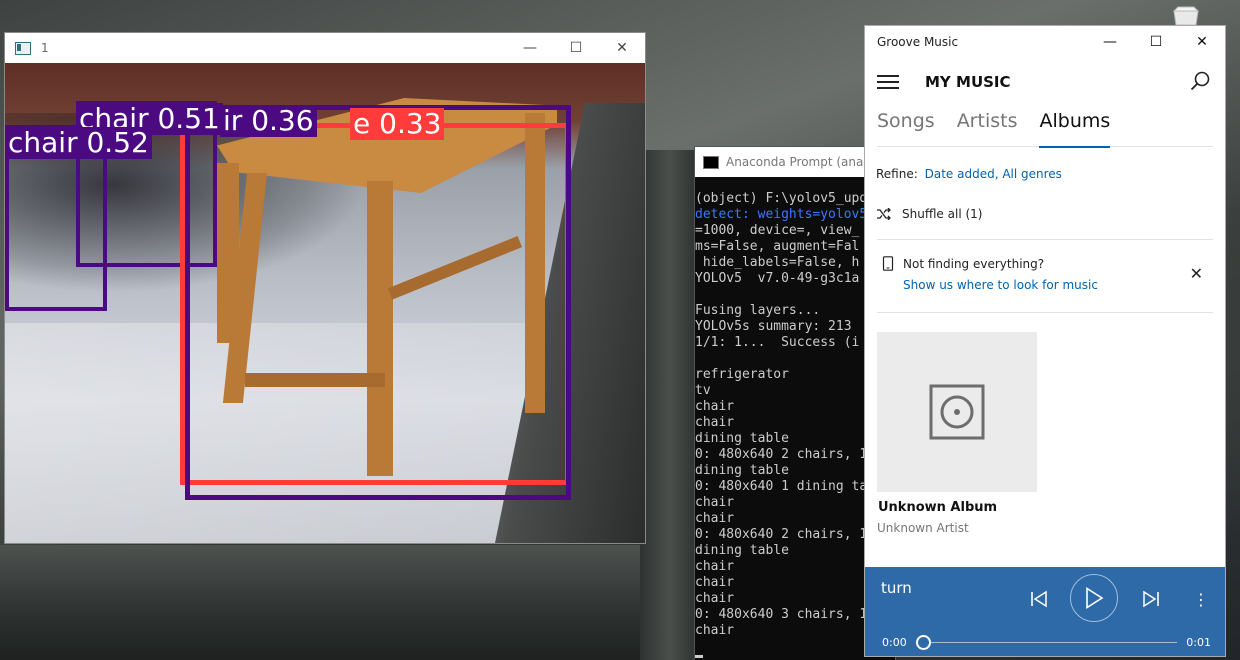 The height and width of the screenshot is (660, 1240). I want to click on detection-label: chair 0.52, so click(78, 143).